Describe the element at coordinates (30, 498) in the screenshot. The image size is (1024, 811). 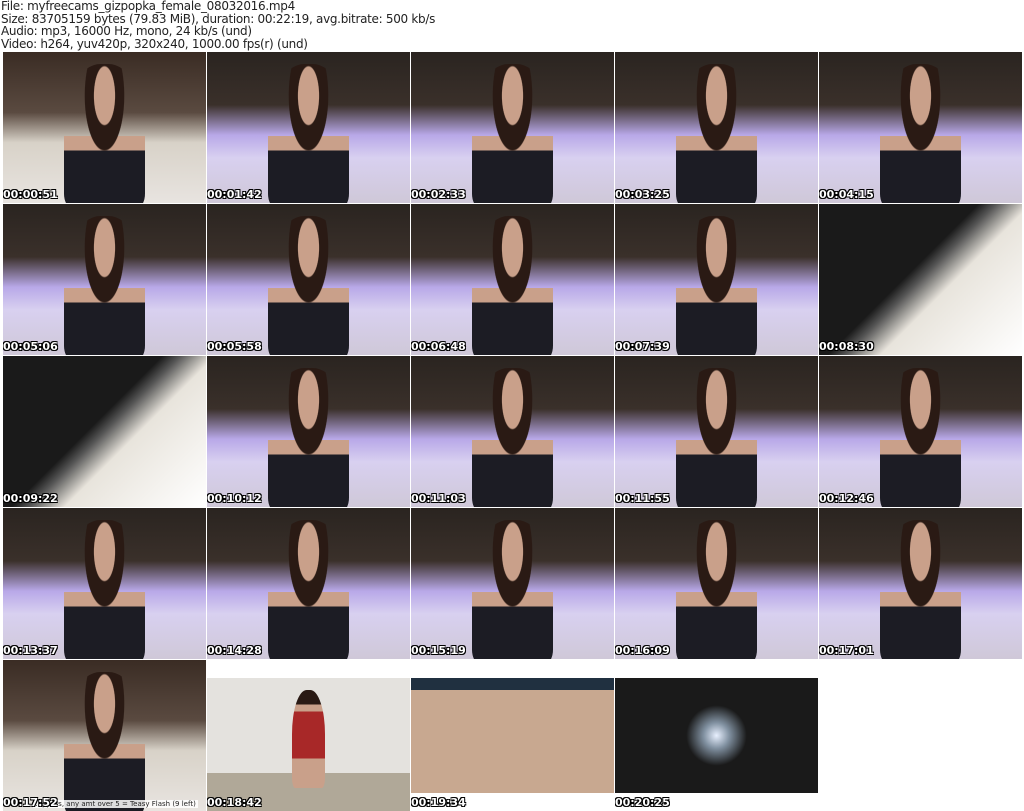
I see `timestamp-label: 00:09:22` at that location.